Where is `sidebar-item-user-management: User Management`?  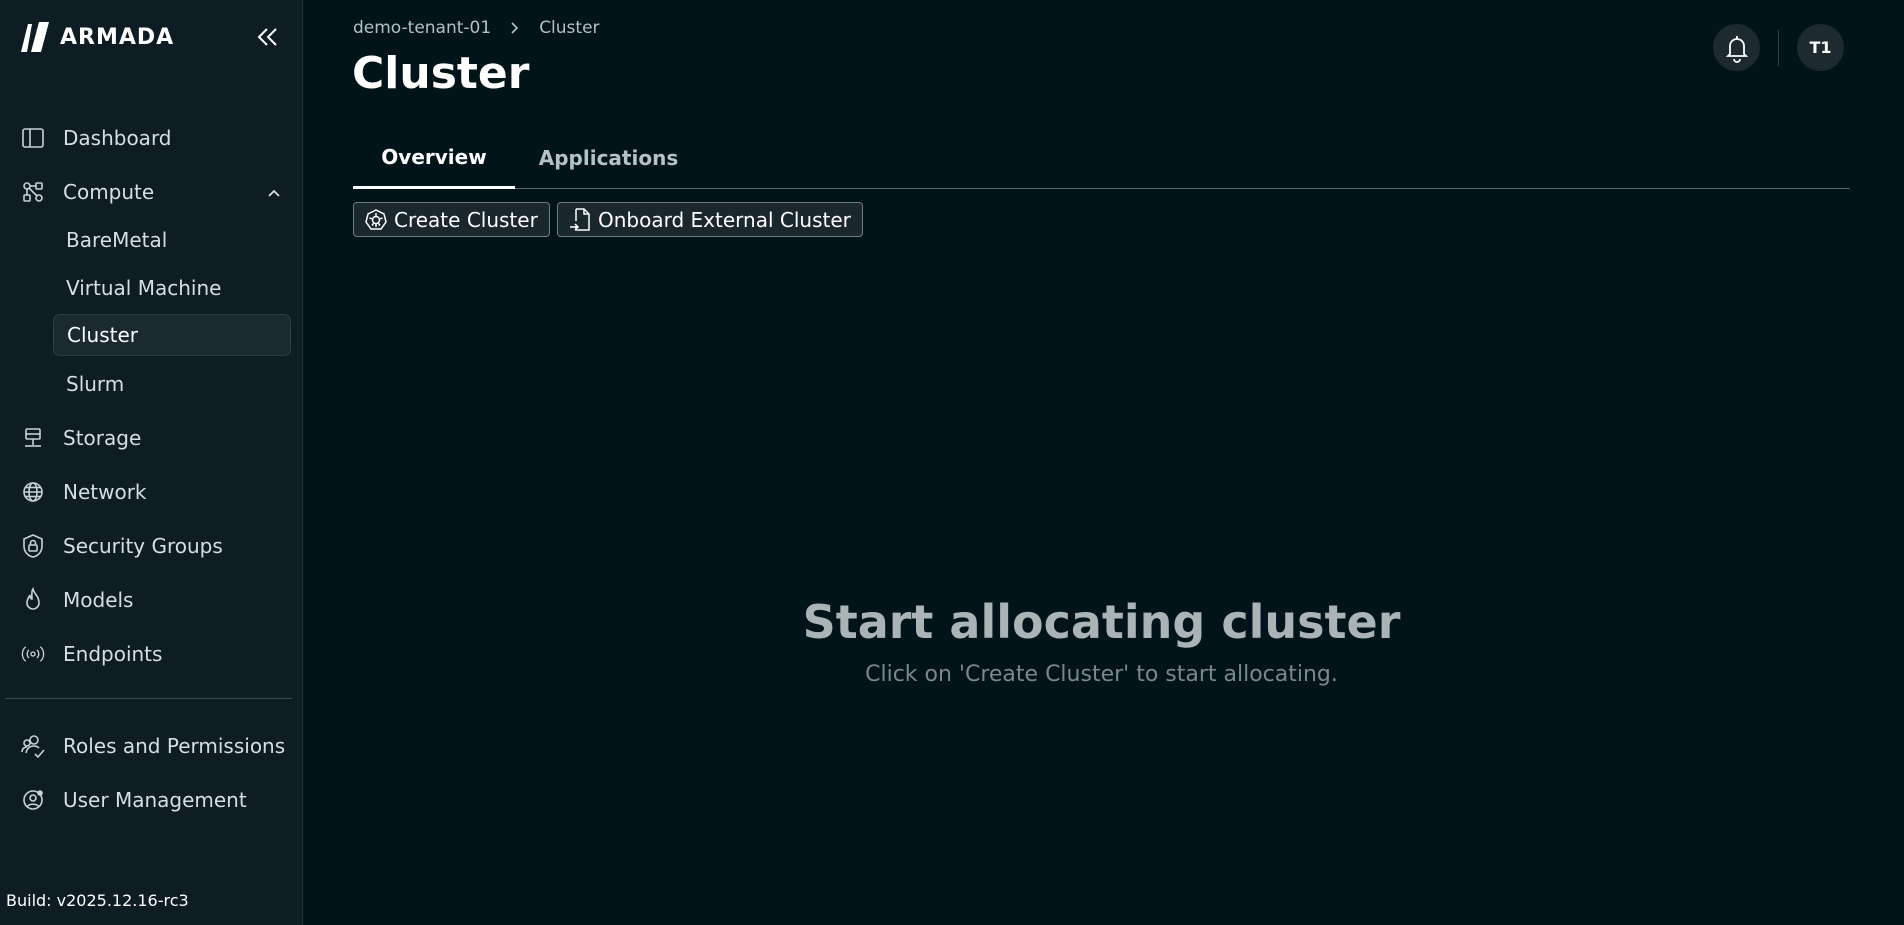 sidebar-item-user-management: User Management is located at coordinates (133, 800).